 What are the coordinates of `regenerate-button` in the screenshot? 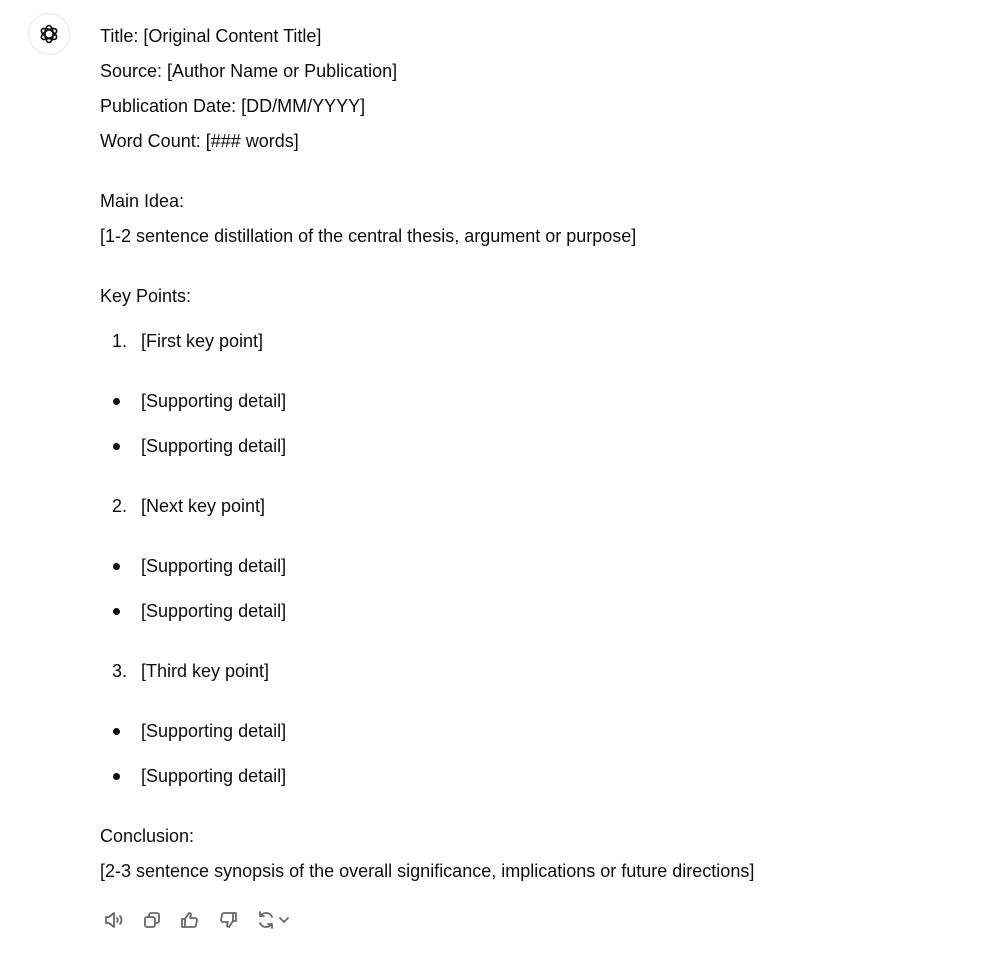 It's located at (273, 919).